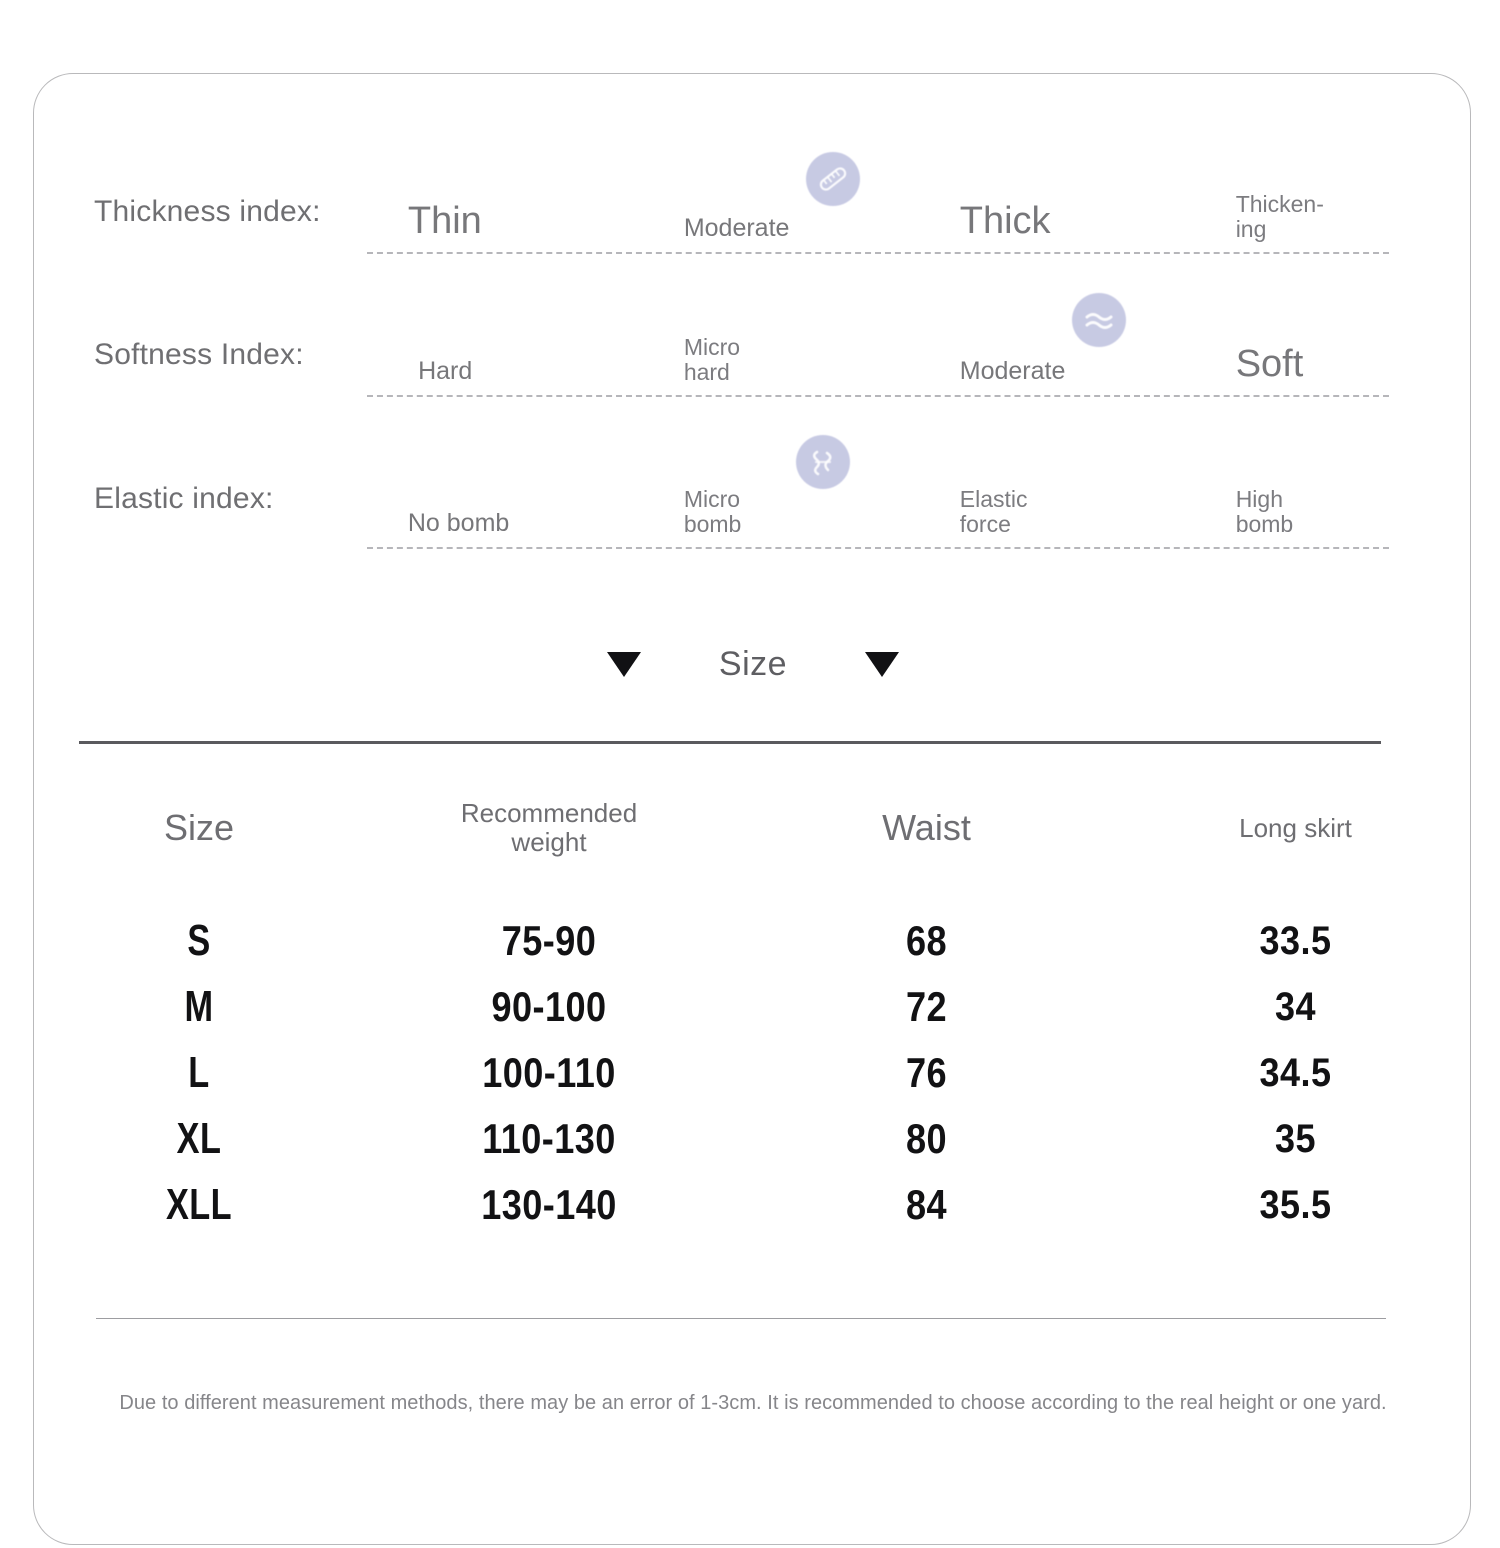 Image resolution: width=1500 pixels, height=1548 pixels. What do you see at coordinates (1099, 320) in the screenshot?
I see `wave-icon` at bounding box center [1099, 320].